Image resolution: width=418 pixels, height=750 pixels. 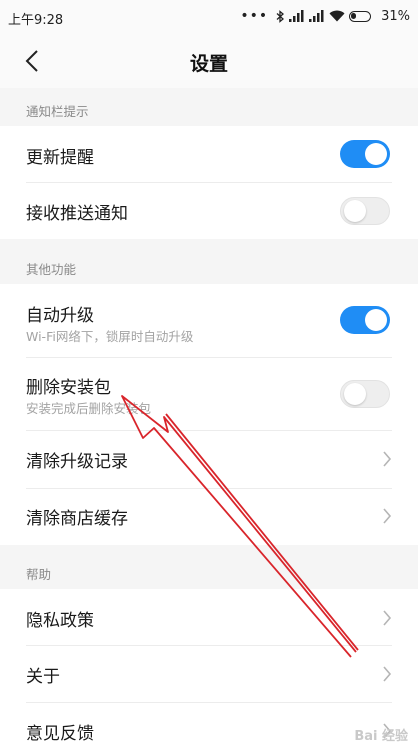 I want to click on push-notification-toggle, so click(x=365, y=211).